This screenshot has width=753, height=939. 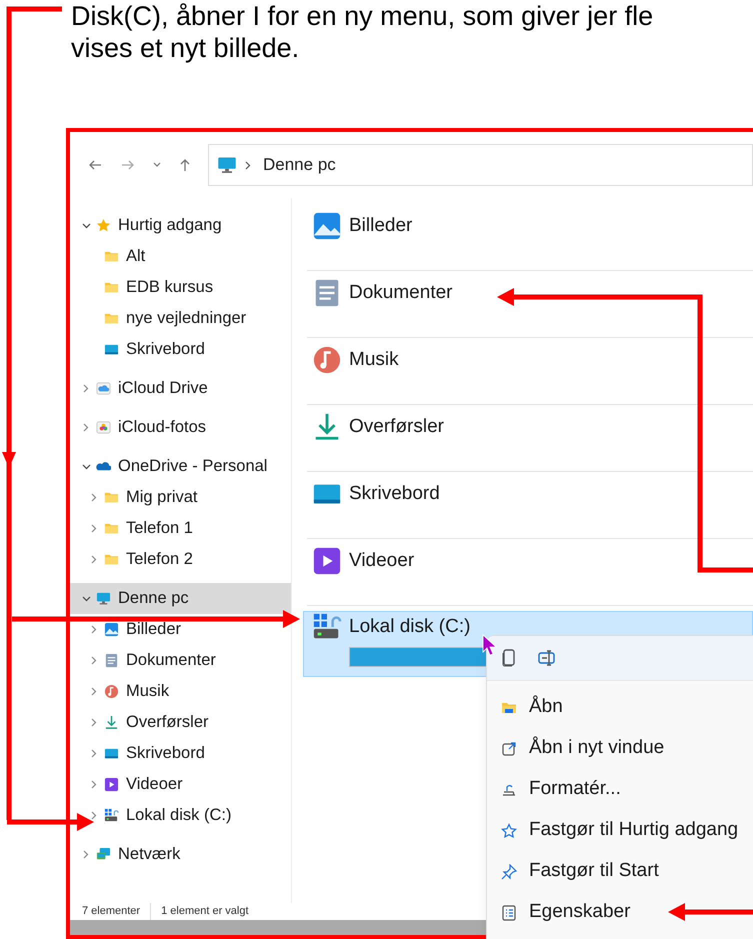 I want to click on network-icon, so click(x=103, y=854).